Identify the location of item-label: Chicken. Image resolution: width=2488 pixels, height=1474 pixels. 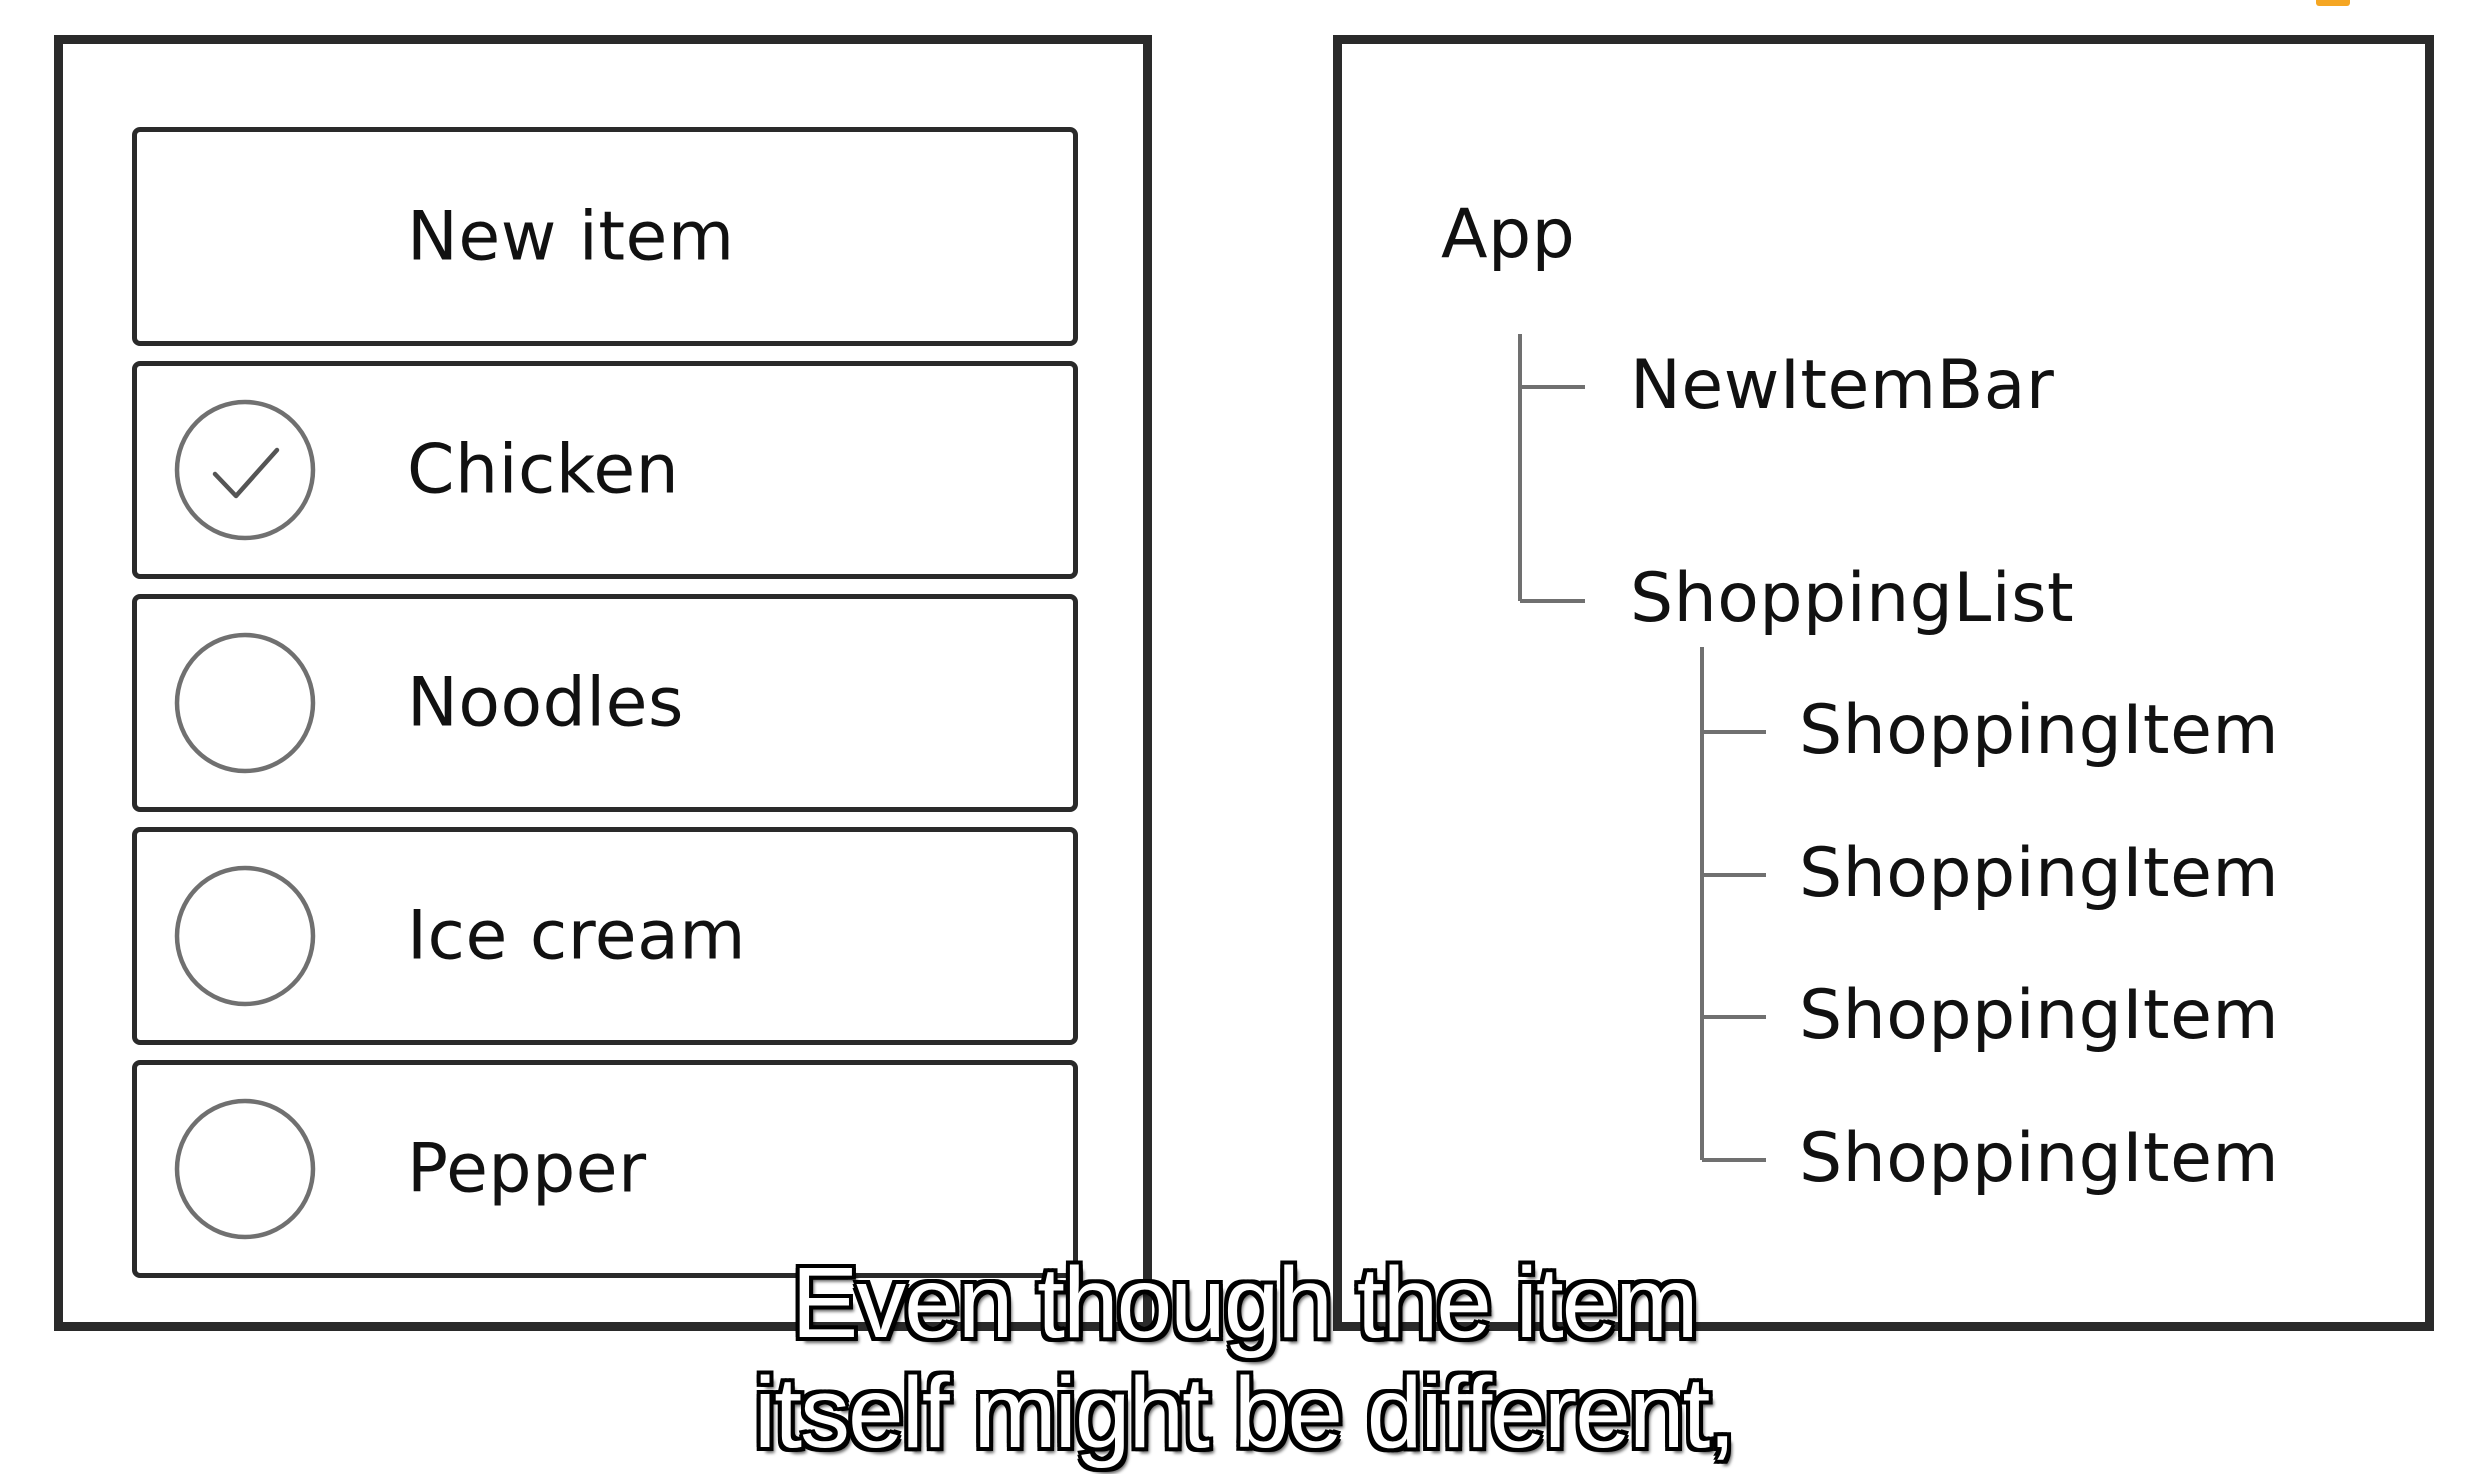
(543, 470).